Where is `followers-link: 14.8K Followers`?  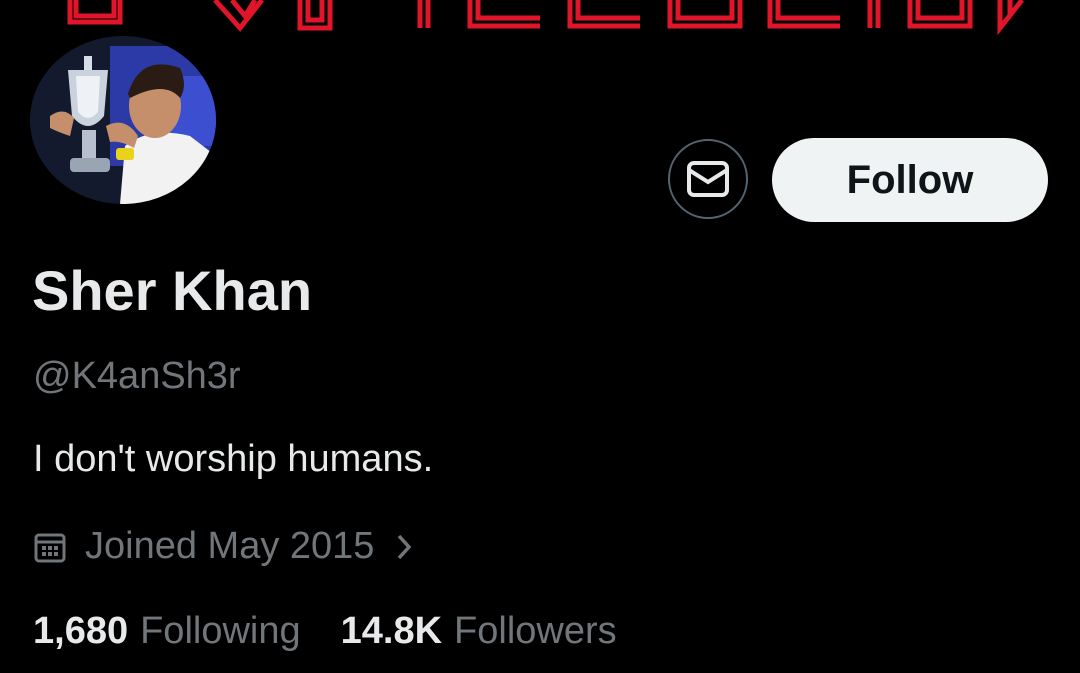
followers-link: 14.8K Followers is located at coordinates (479, 631).